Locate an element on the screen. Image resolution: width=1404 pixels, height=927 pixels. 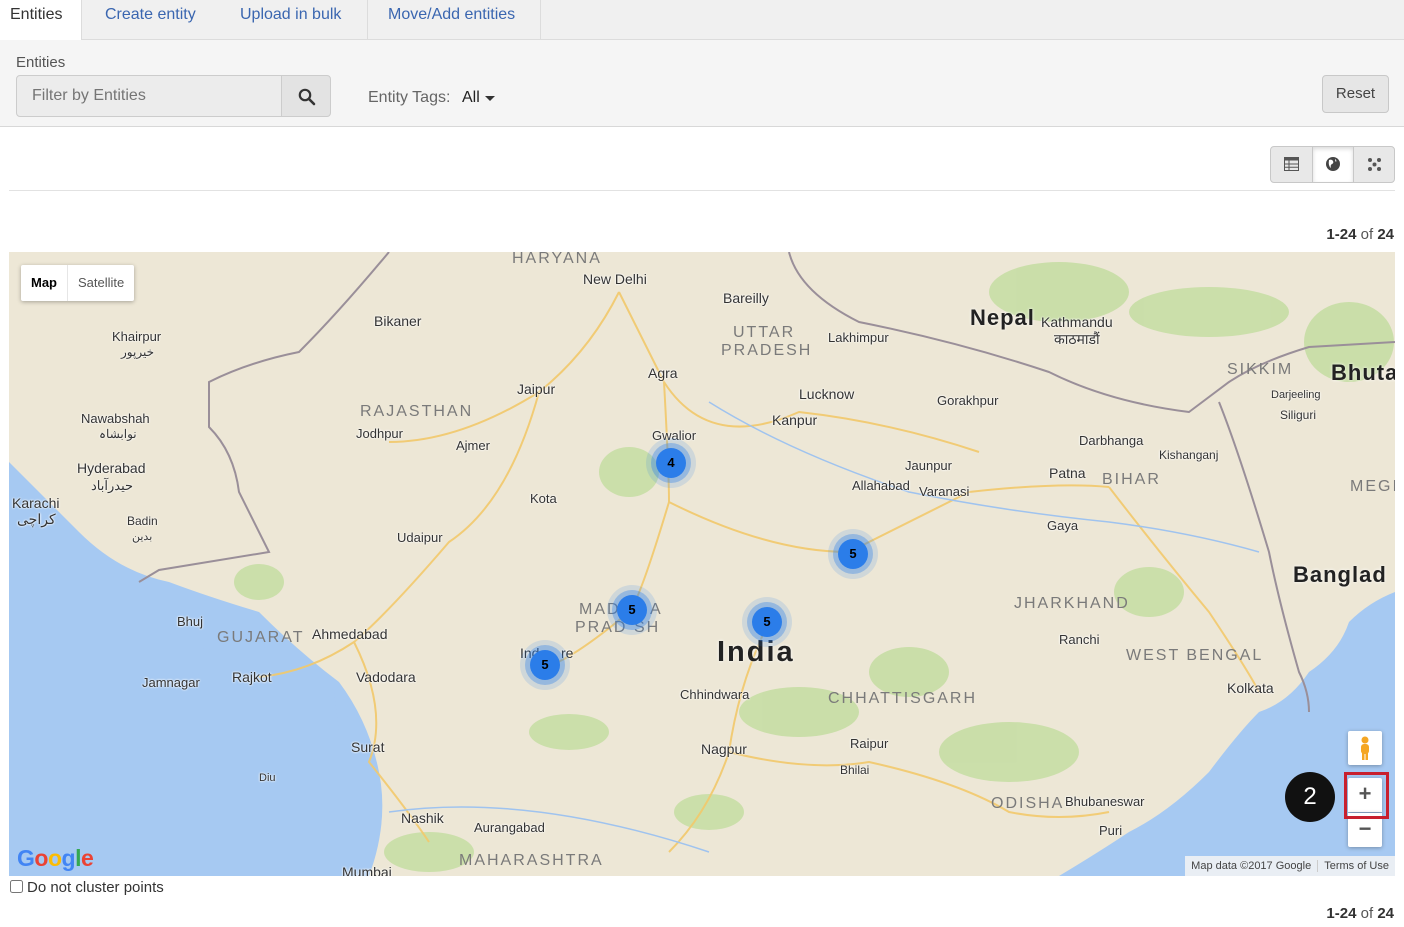
place-label: حیدرآباد is located at coordinates (112, 485).